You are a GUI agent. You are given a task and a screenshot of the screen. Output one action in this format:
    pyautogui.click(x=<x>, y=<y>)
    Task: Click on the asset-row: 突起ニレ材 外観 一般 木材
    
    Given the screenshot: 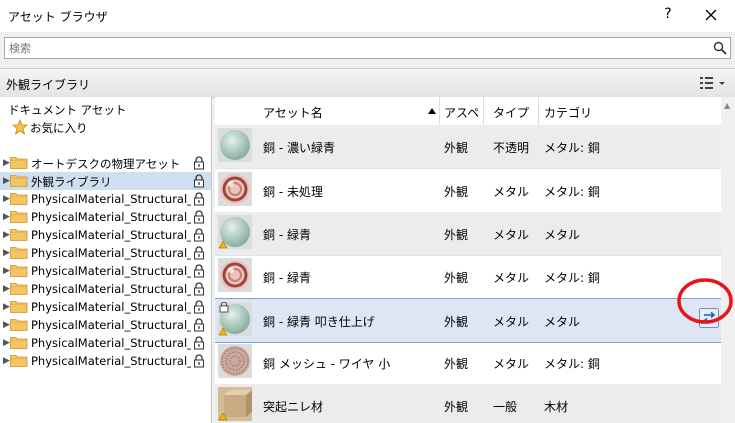 What is the action you would take?
    pyautogui.click(x=468, y=403)
    